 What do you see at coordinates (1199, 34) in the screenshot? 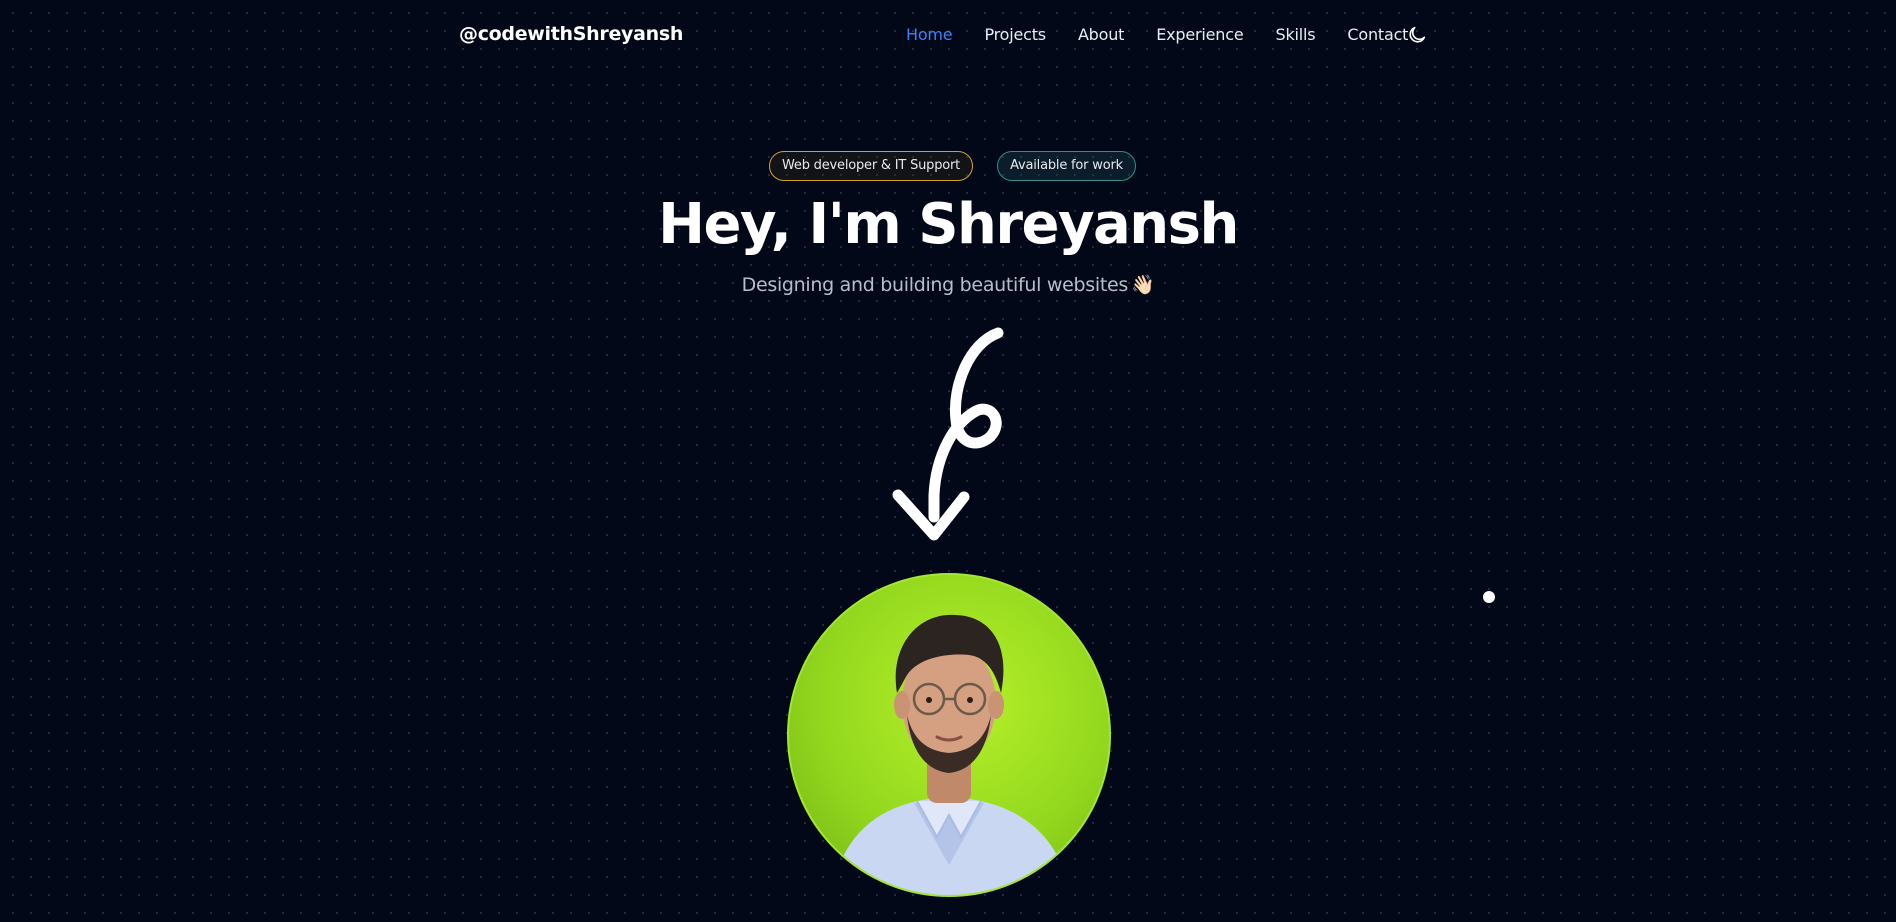
I see `nav-link-experience: Experience` at bounding box center [1199, 34].